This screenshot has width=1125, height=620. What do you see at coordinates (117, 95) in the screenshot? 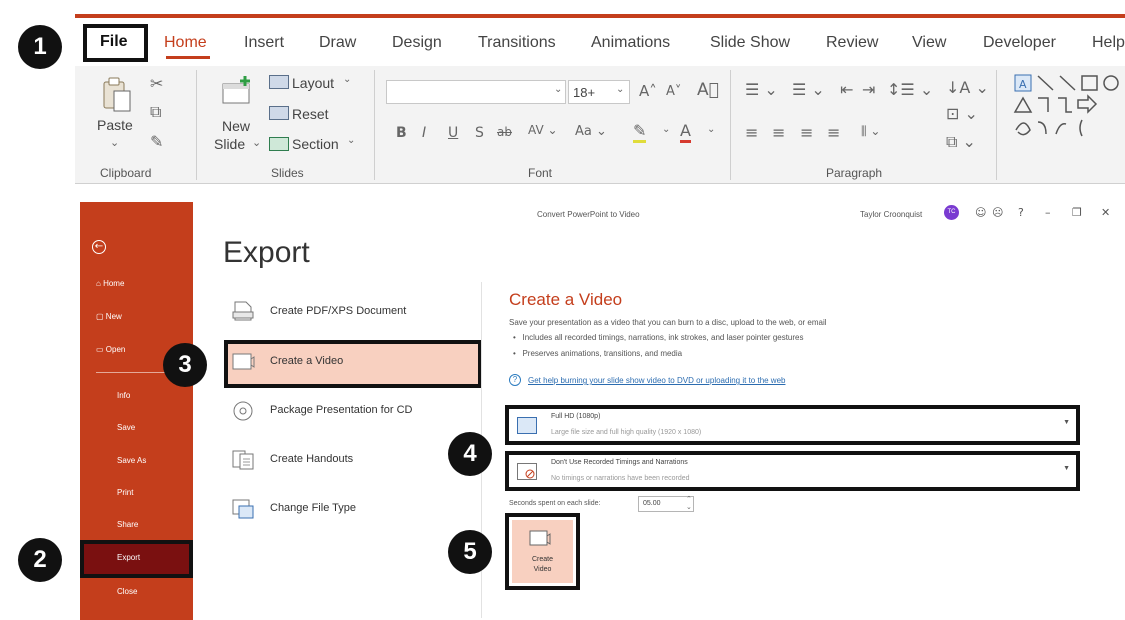
I see `paste-icon` at bounding box center [117, 95].